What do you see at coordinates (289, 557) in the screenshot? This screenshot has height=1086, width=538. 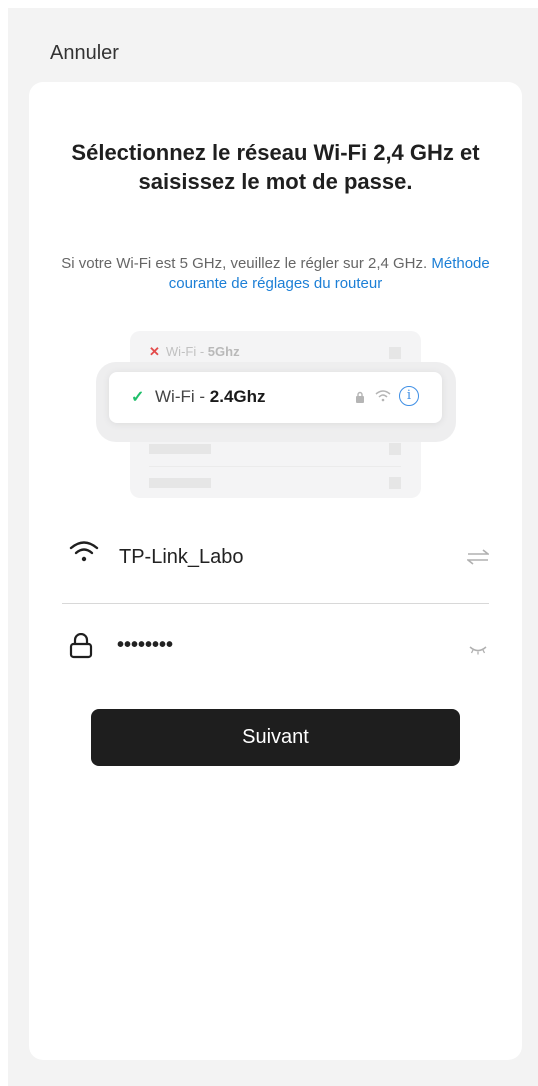 I see `wifi-network-field: TP-Link_Labo` at bounding box center [289, 557].